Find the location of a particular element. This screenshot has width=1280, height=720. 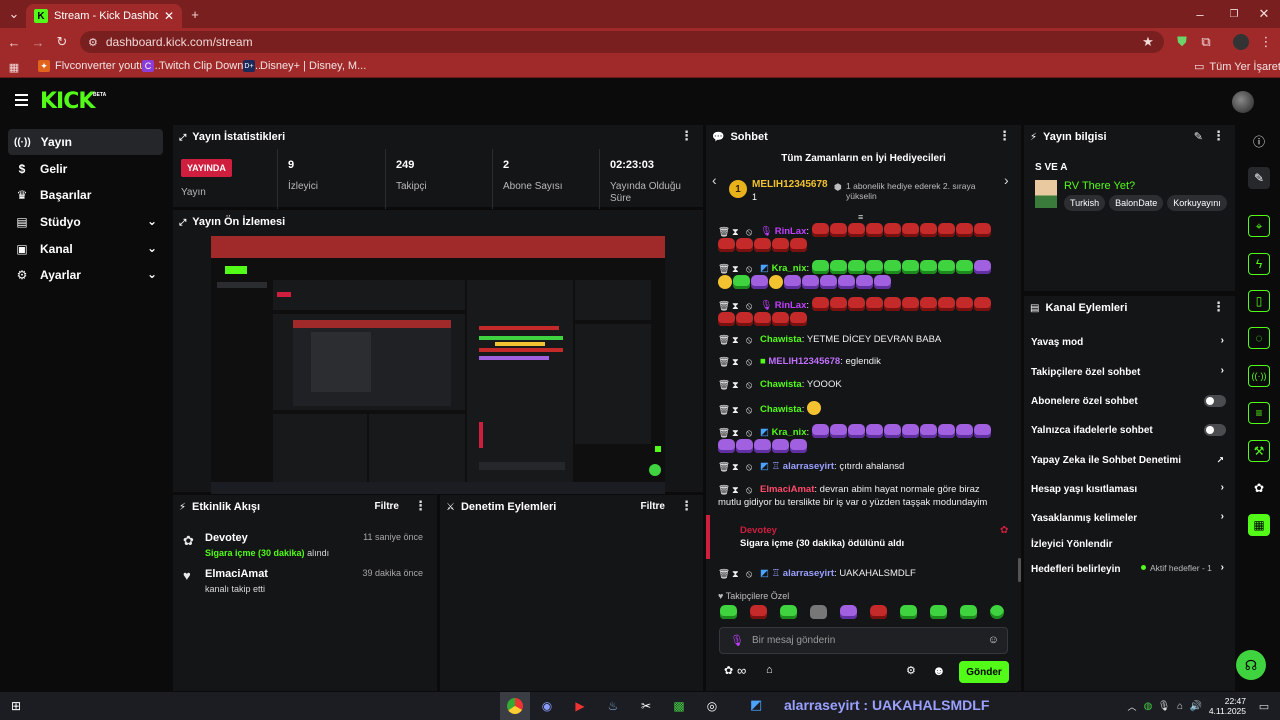

moderation-filter-button: Filtre is located at coordinates (653, 506).